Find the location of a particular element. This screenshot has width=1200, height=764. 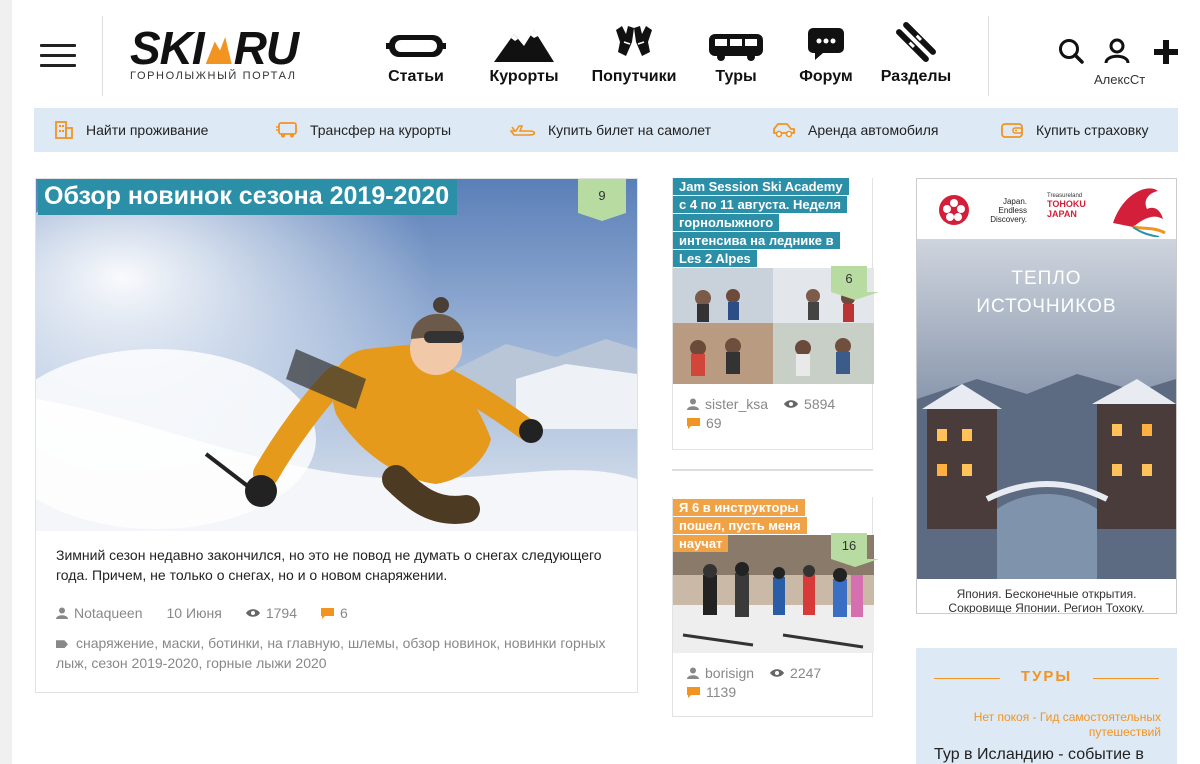

side-comments-badge: 6 is located at coordinates (855, 283).